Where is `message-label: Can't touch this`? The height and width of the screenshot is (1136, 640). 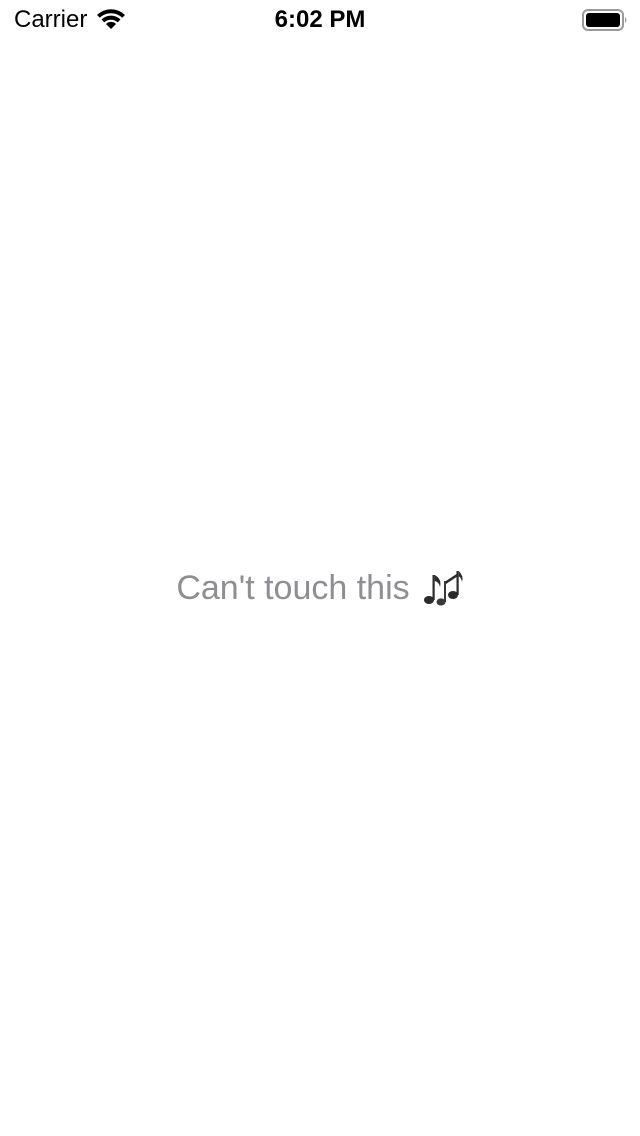
message-label: Can't touch this is located at coordinates (293, 588).